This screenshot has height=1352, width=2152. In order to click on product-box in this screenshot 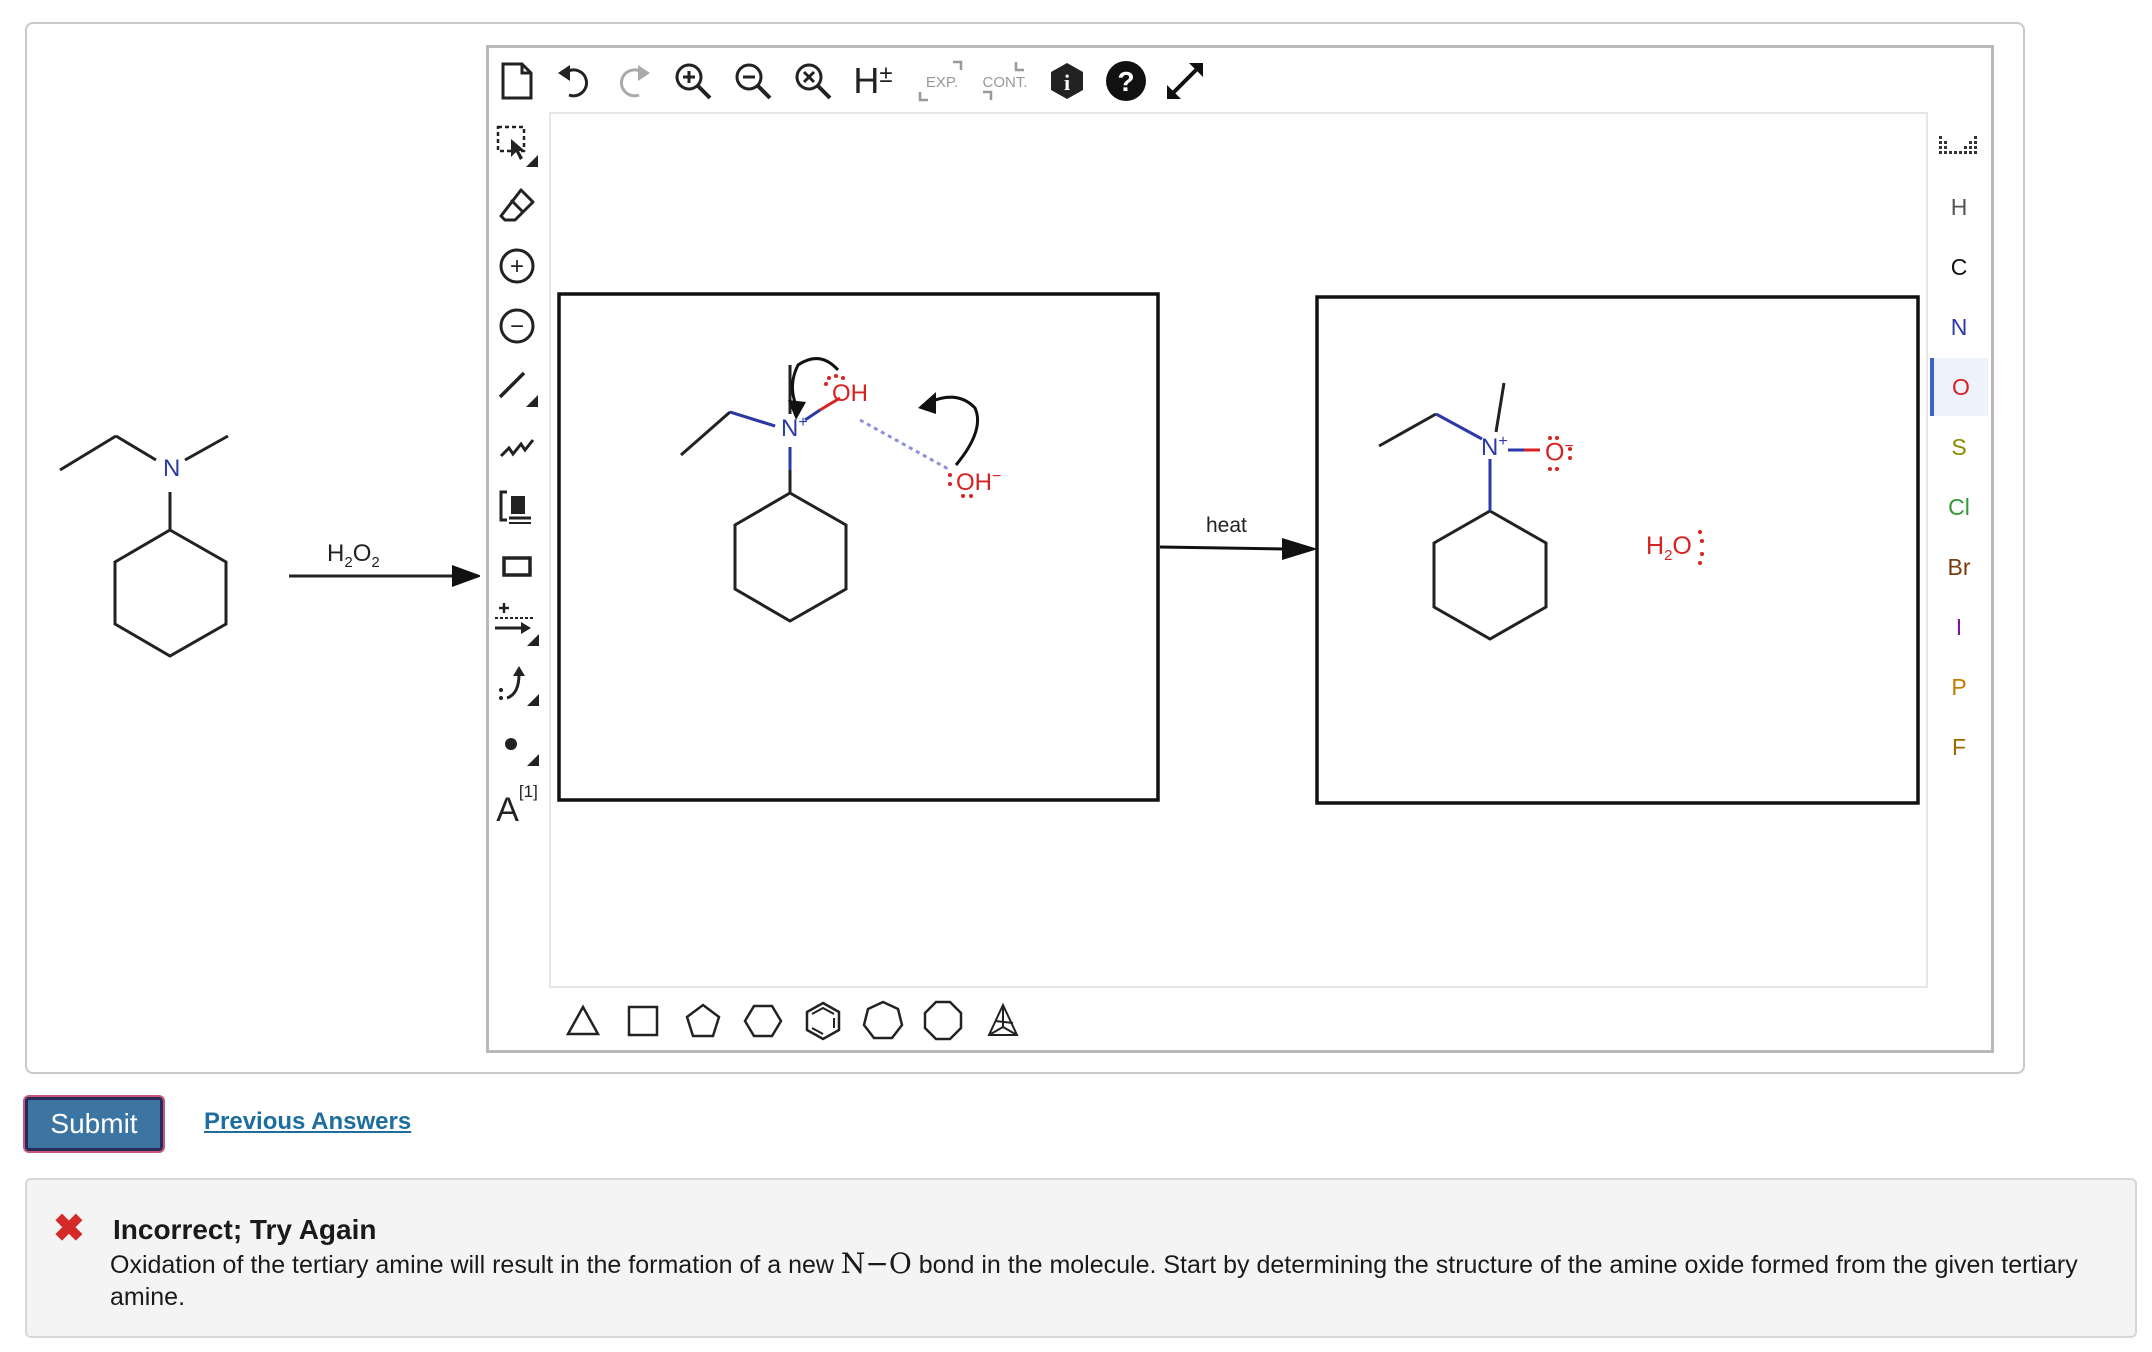, I will do `click(1617, 550)`.